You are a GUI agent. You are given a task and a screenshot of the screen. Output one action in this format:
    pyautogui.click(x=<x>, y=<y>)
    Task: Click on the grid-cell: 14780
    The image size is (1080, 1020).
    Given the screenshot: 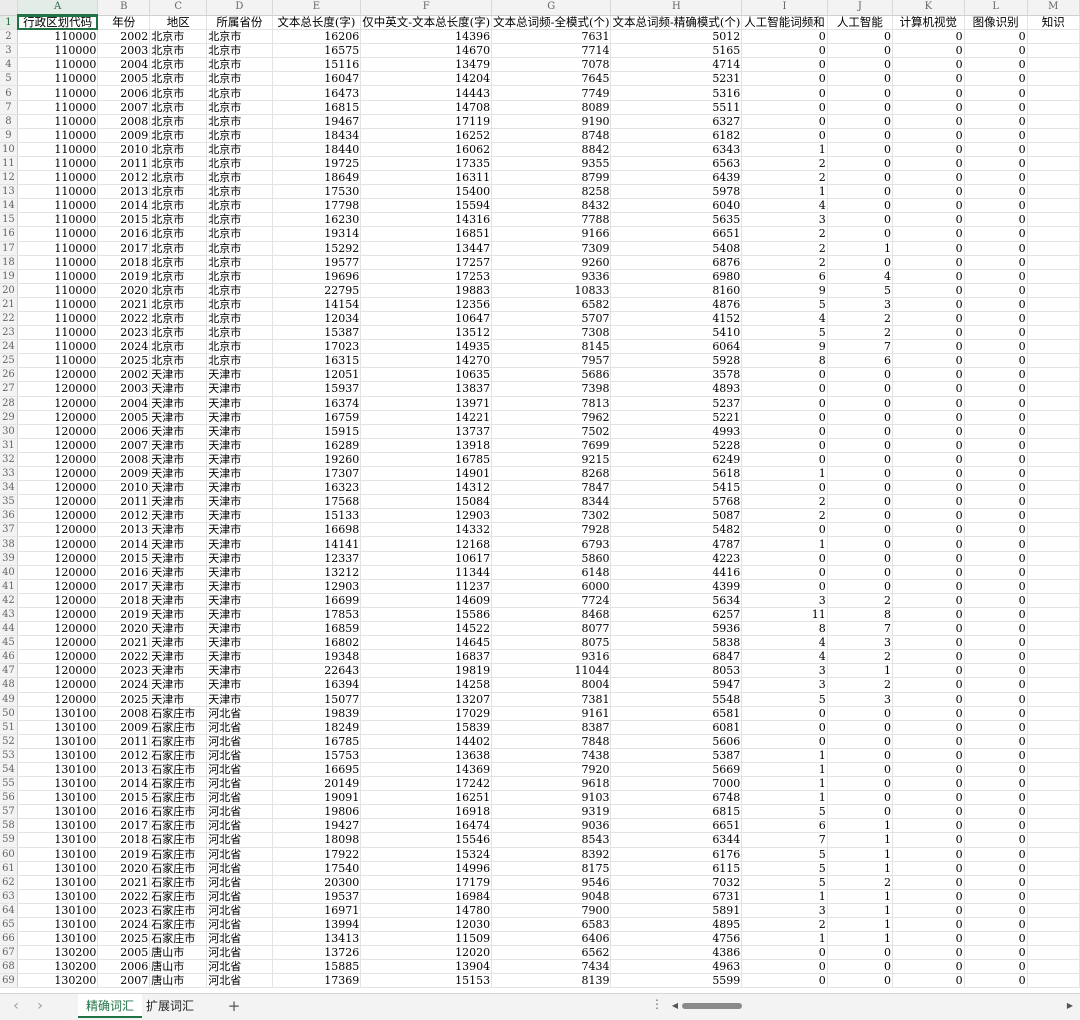 What is the action you would take?
    pyautogui.click(x=426, y=911)
    